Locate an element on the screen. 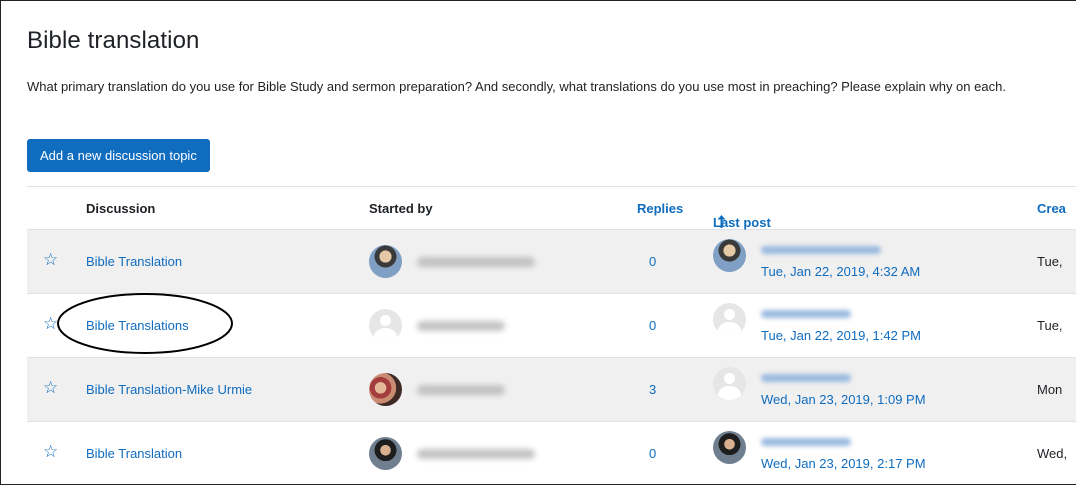  last-post-date: Tue, Jan 22, 2019, 1:42 PM is located at coordinates (841, 335).